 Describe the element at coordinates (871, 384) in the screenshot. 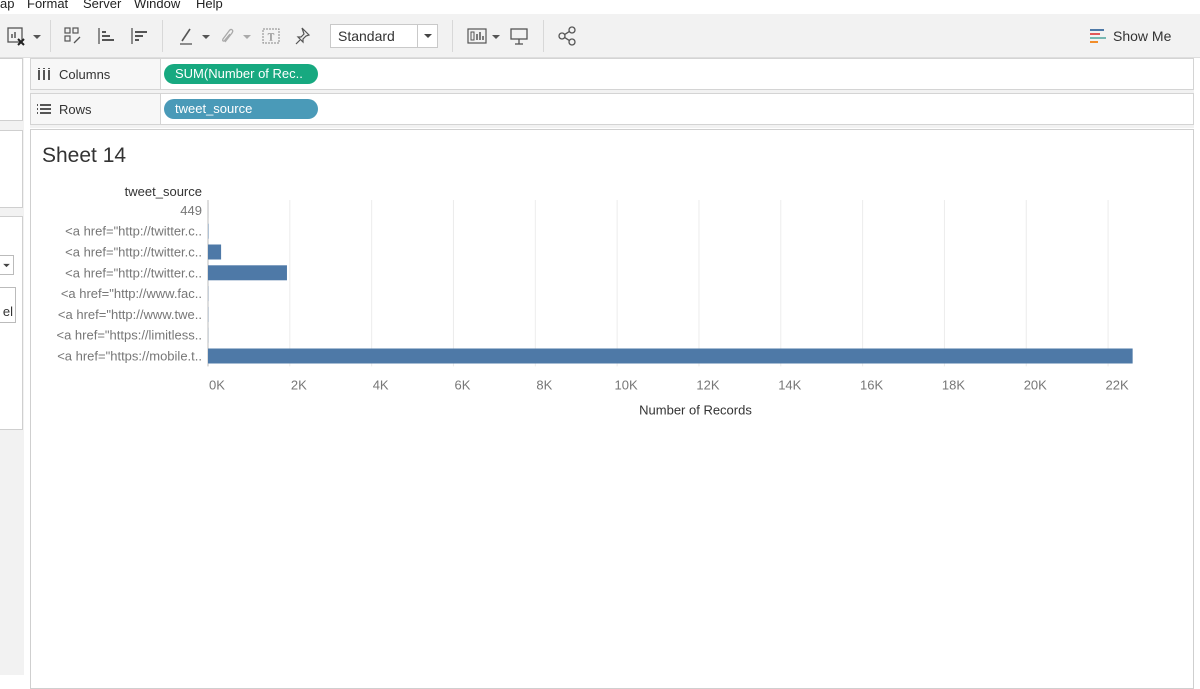

I see `x-tick-label: 16K` at that location.